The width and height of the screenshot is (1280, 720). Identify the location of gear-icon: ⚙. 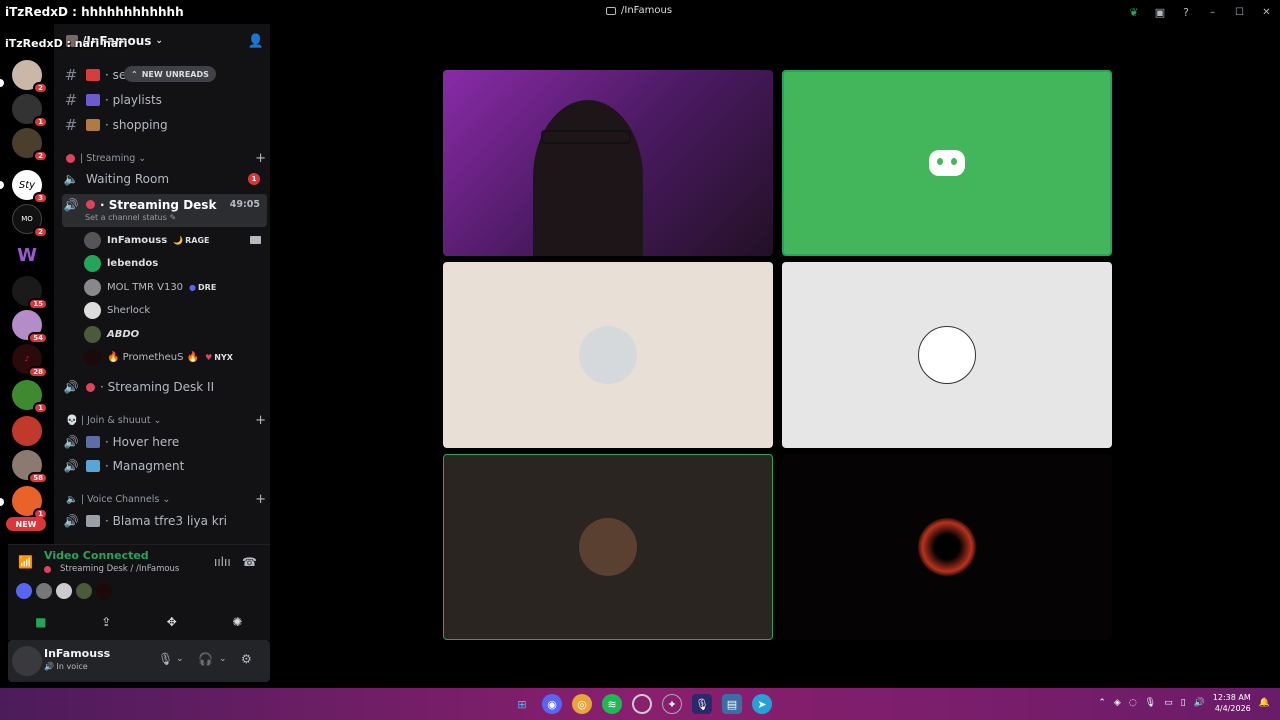
(246, 659).